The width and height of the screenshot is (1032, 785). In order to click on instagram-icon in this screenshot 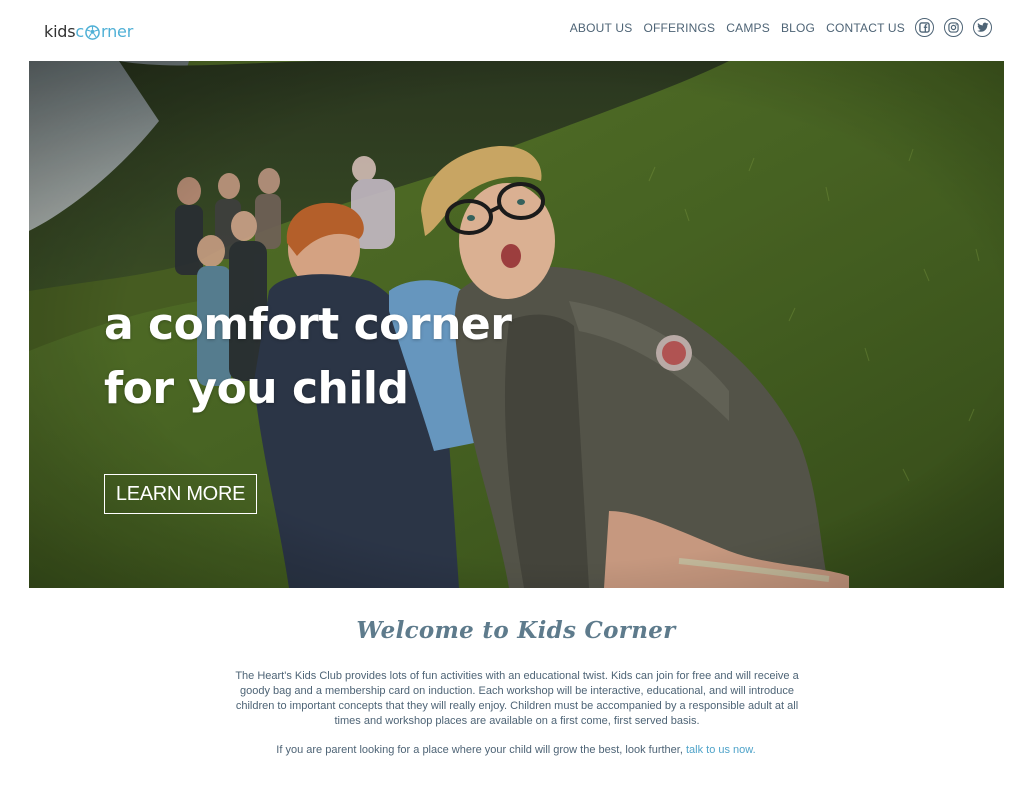, I will do `click(953, 27)`.